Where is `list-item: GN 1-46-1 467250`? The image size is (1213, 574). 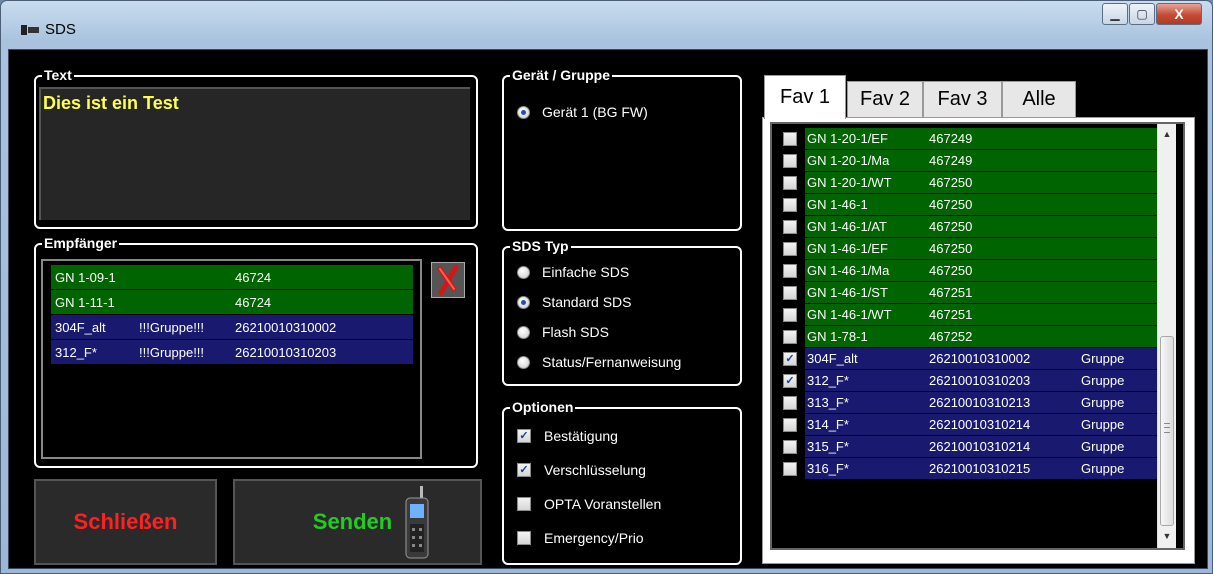
list-item: GN 1-46-1 467250 is located at coordinates (970, 204).